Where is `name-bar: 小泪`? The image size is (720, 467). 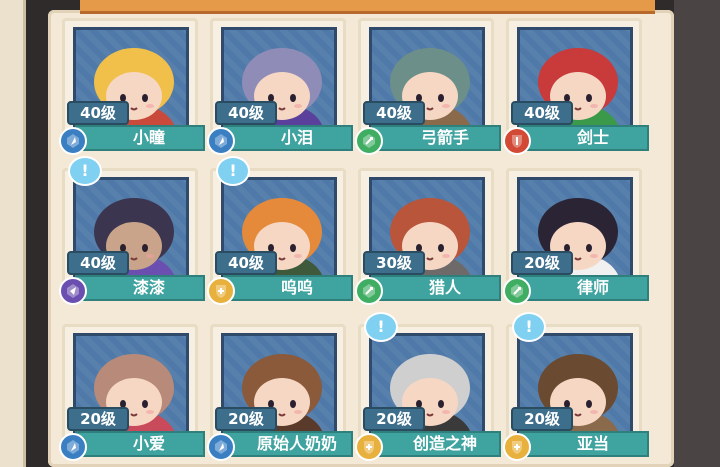
name-bar: 小泪 is located at coordinates (288, 138).